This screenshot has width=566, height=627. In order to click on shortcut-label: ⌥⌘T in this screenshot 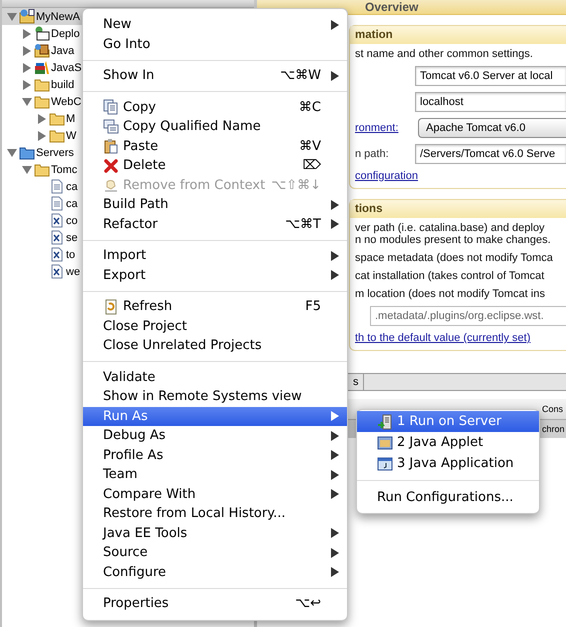, I will do `click(303, 224)`.